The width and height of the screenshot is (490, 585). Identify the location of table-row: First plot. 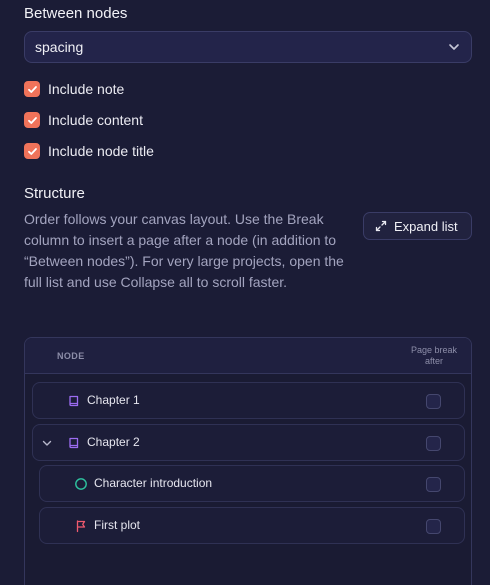
(252, 525).